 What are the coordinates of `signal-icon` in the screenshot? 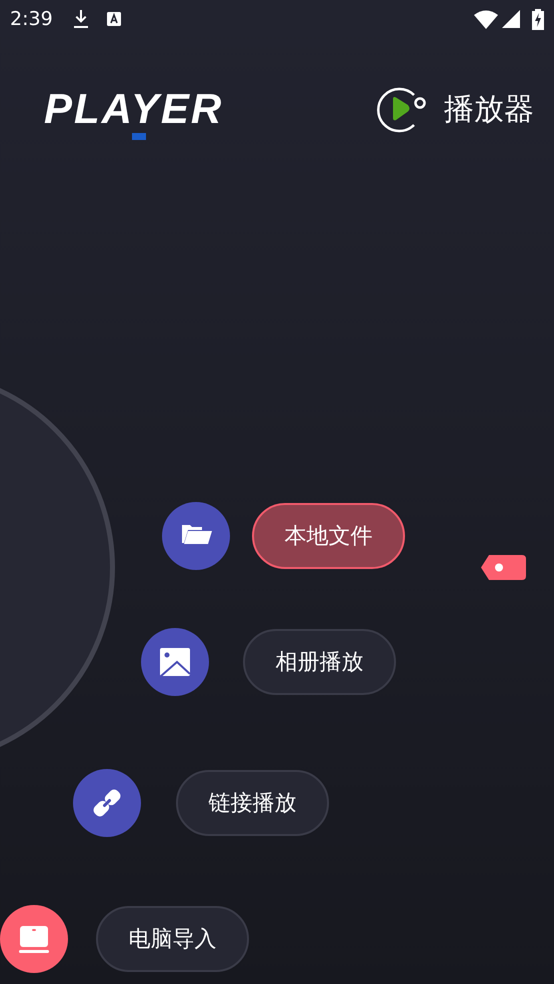 It's located at (511, 19).